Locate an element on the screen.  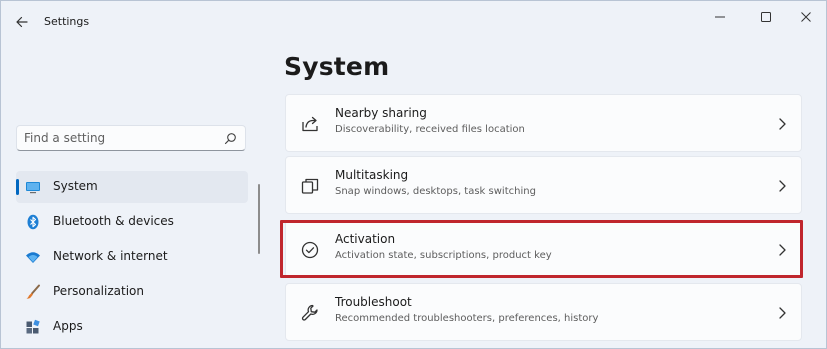
window-title: Settings is located at coordinates (67, 21).